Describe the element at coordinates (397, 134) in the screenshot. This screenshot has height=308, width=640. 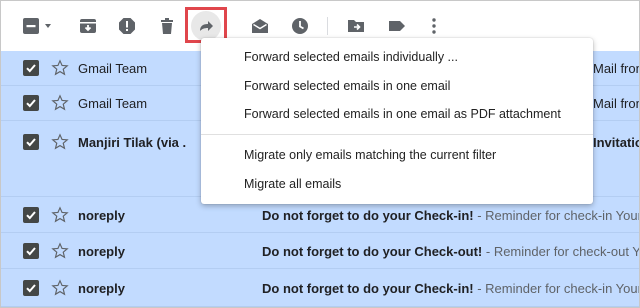
I see `menu-divider` at that location.